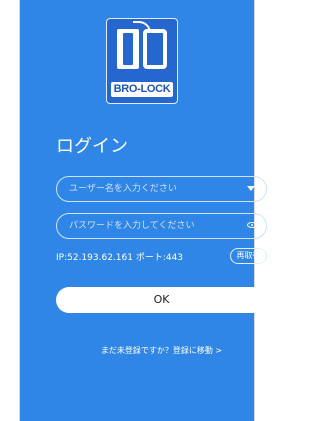 The image size is (320, 421). What do you see at coordinates (142, 89) in the screenshot?
I see `brand-name: BRO-LOCK` at bounding box center [142, 89].